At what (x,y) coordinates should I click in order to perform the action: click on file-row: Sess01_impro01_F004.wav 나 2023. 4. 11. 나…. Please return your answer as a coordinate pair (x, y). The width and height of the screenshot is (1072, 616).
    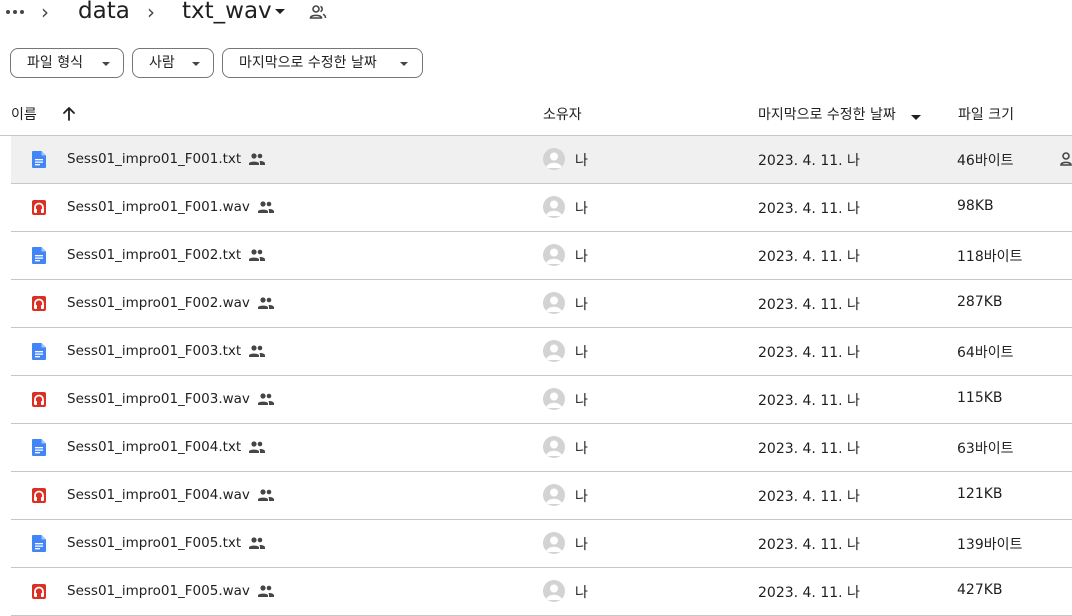
    Looking at the image, I should click on (541, 496).